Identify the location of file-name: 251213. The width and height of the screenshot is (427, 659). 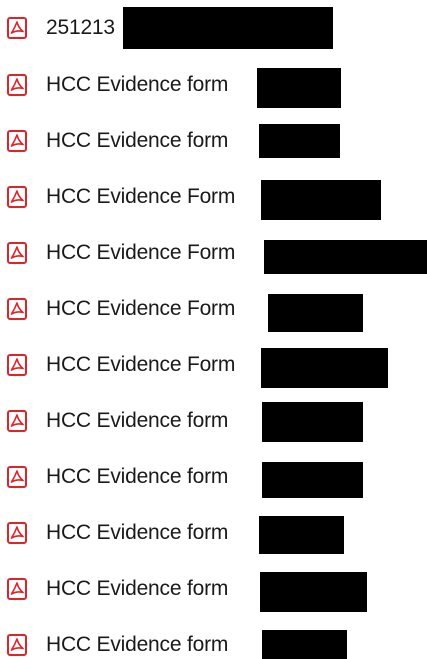
(80, 27).